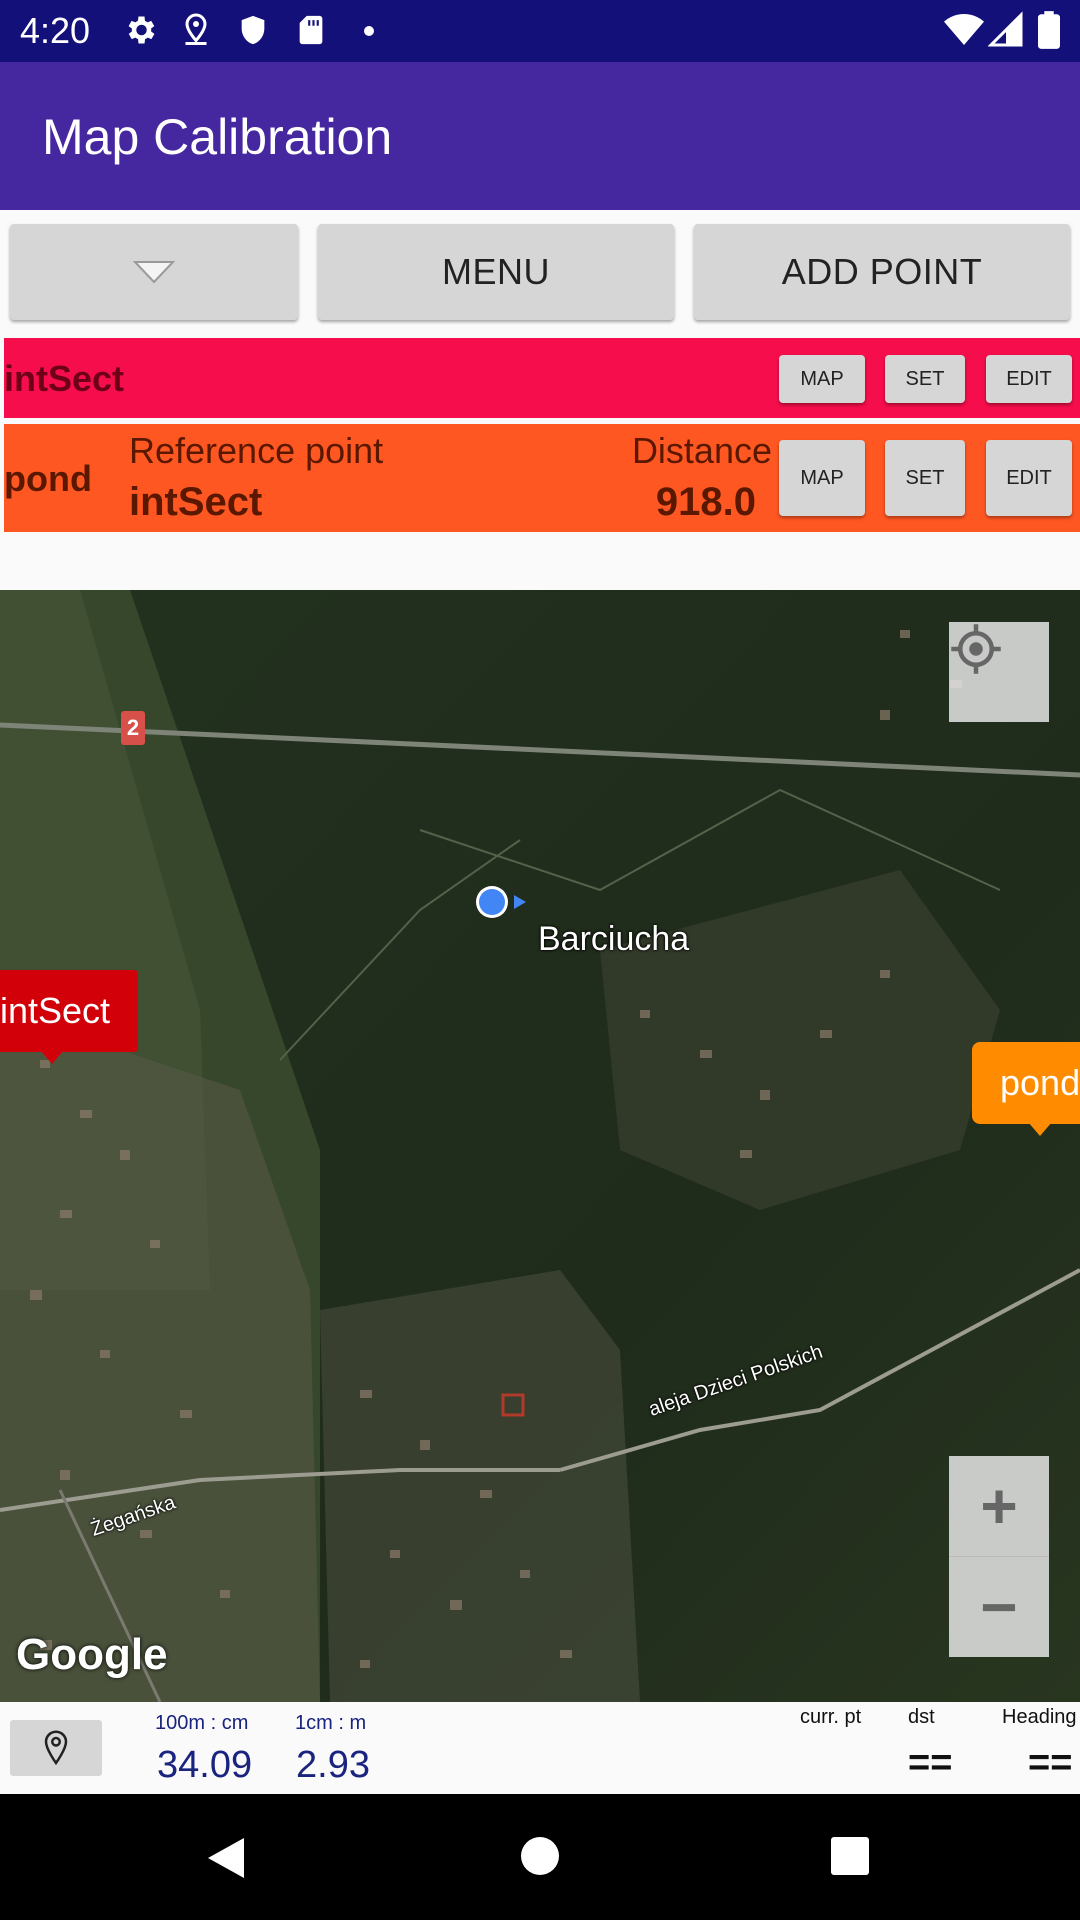 This screenshot has height=1920, width=1080. What do you see at coordinates (92, 1654) in the screenshot?
I see `google-logo: Google` at bounding box center [92, 1654].